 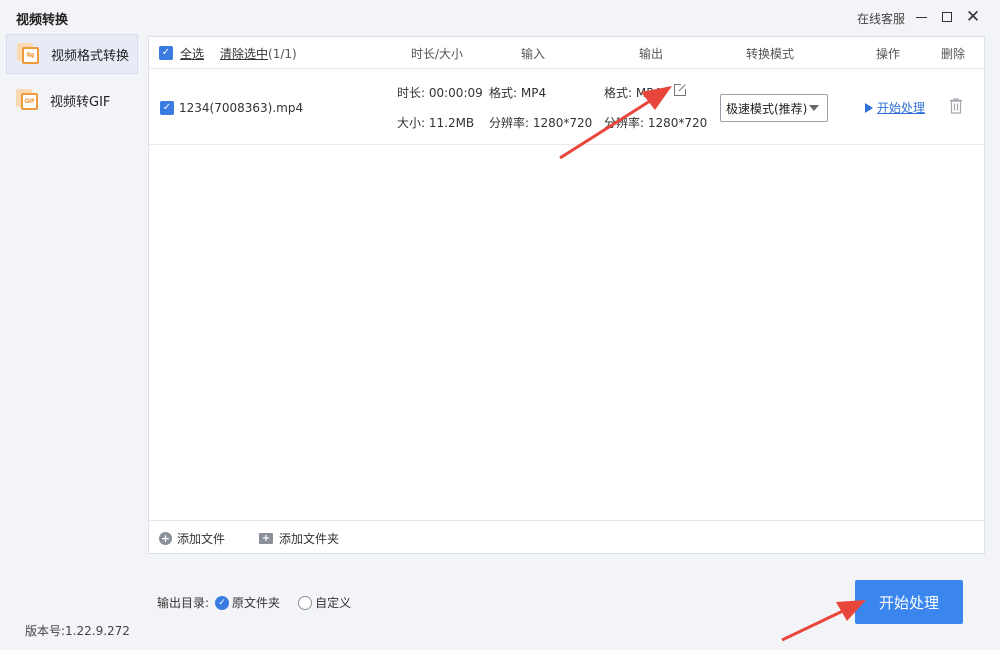 I want to click on column-header-operation: 操作, so click(x=888, y=54).